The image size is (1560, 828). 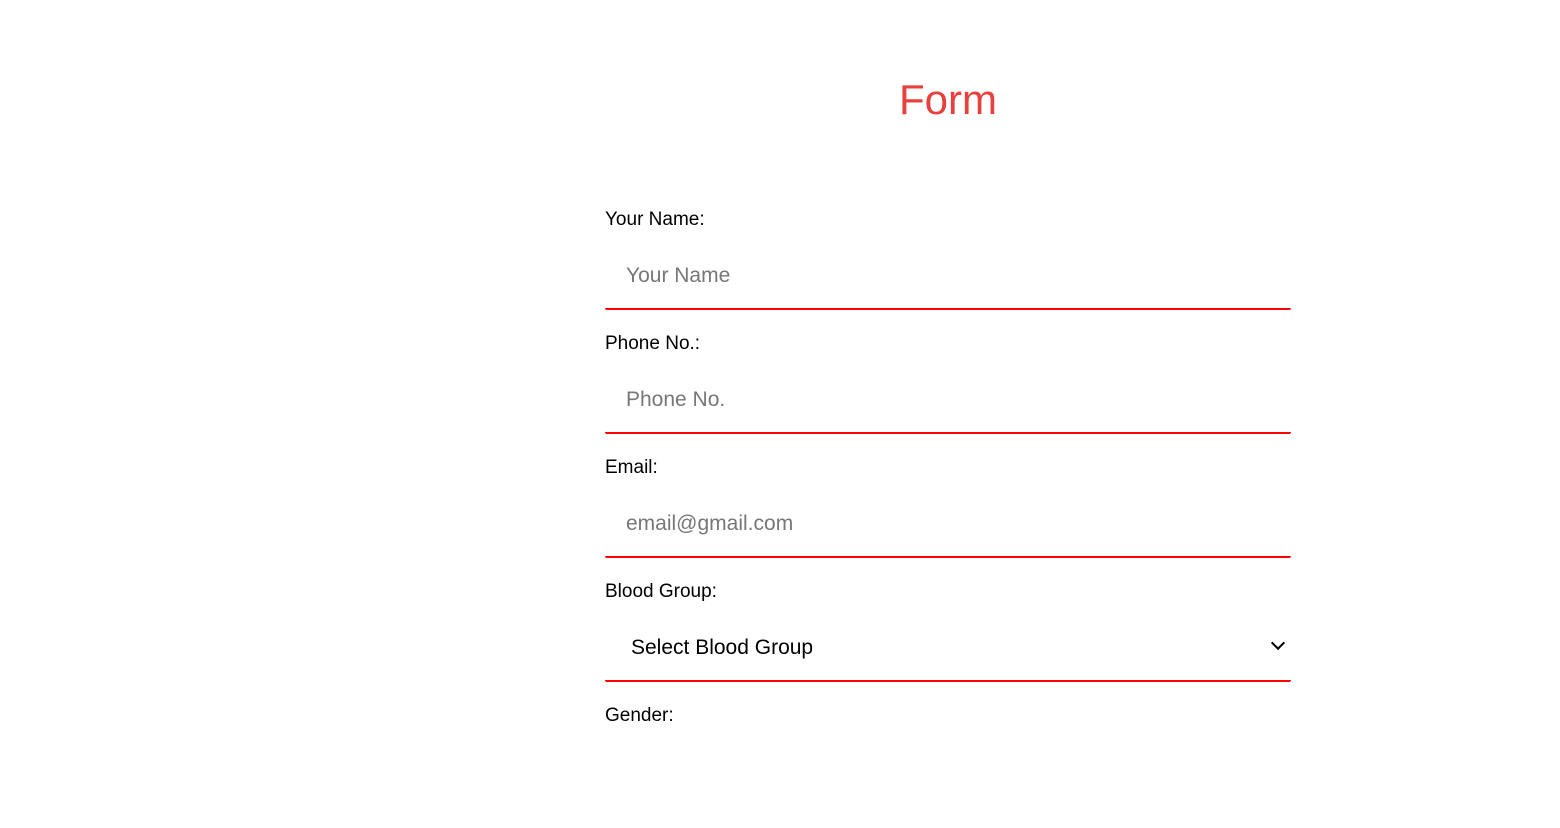 What do you see at coordinates (639, 715) in the screenshot?
I see `gender-label: Gender:` at bounding box center [639, 715].